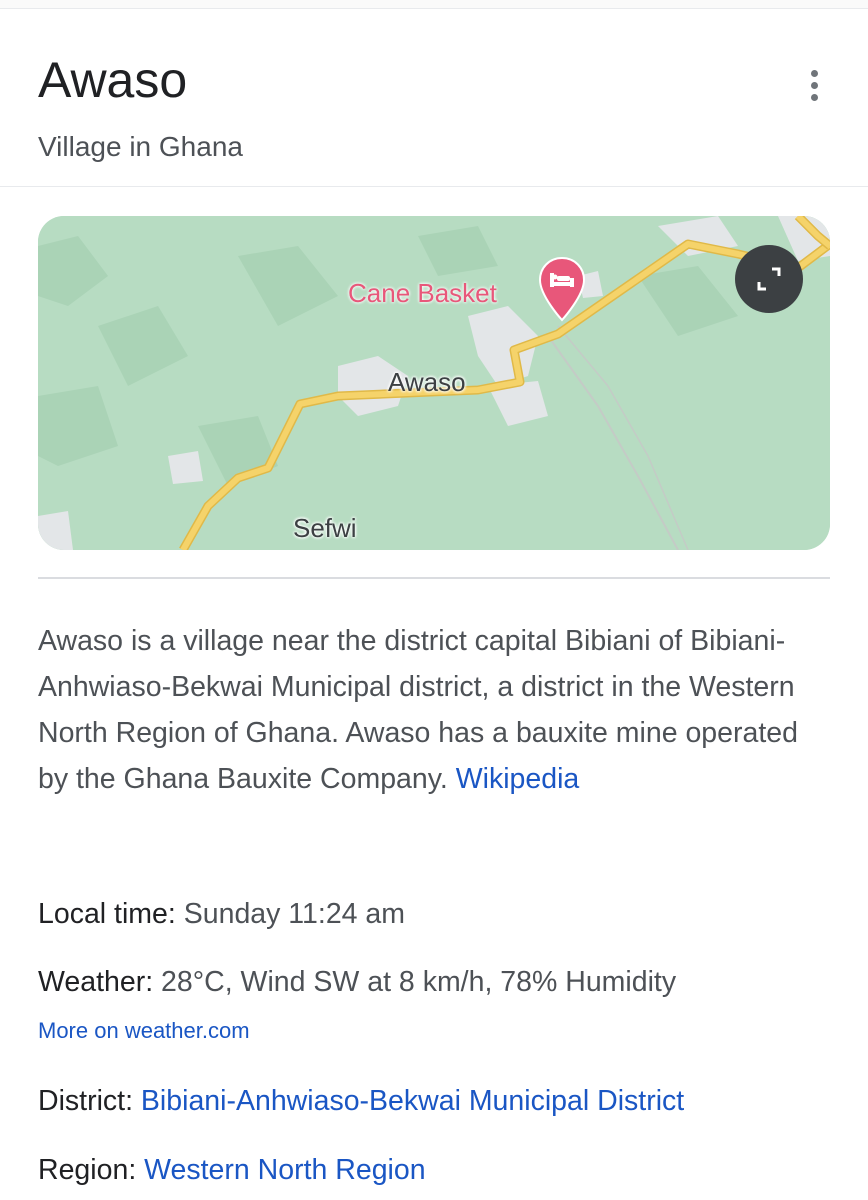 The width and height of the screenshot is (868, 1200). I want to click on expand-fullscreen-icon, so click(769, 279).